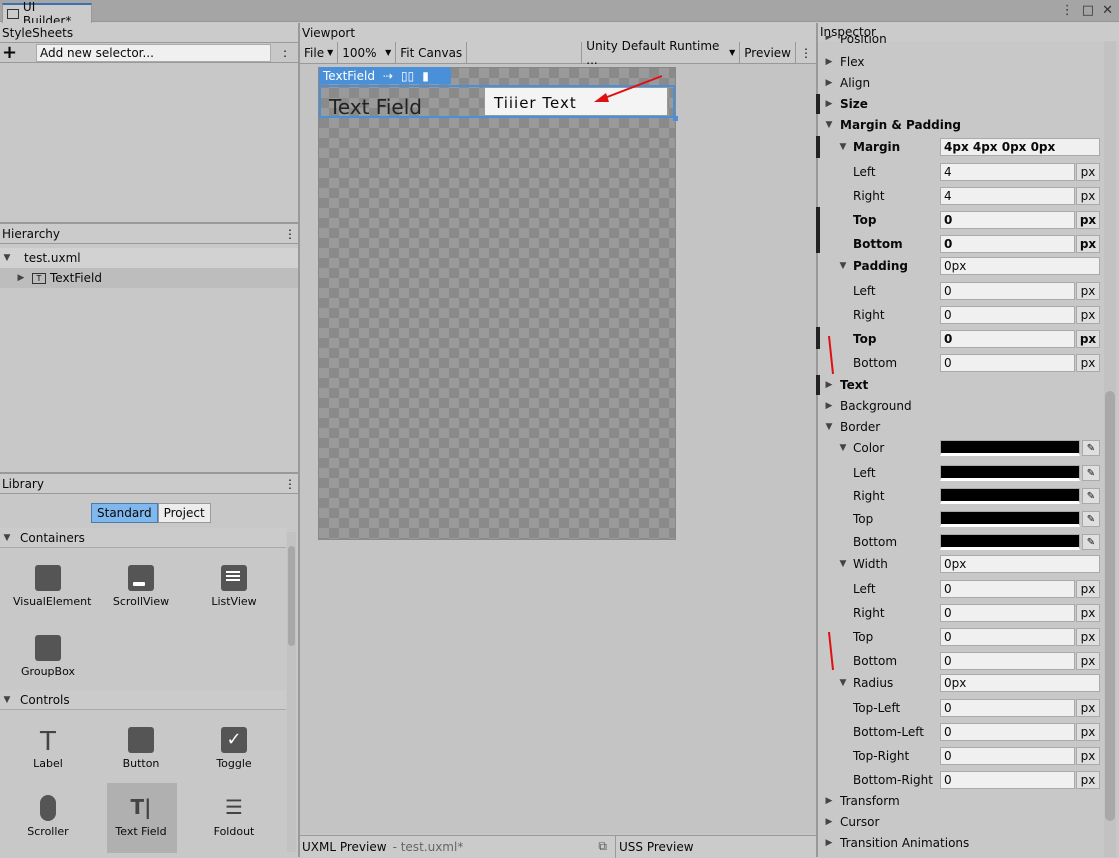 The width and height of the screenshot is (1119, 858). I want to click on viewport-menu-button: ⋮, so click(806, 53).